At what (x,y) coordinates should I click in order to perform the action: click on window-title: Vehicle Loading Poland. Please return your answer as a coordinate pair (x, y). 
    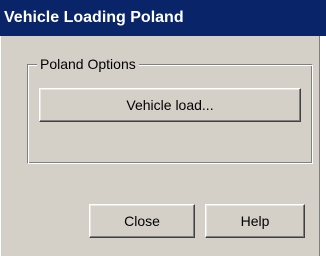
    Looking at the image, I should click on (94, 17).